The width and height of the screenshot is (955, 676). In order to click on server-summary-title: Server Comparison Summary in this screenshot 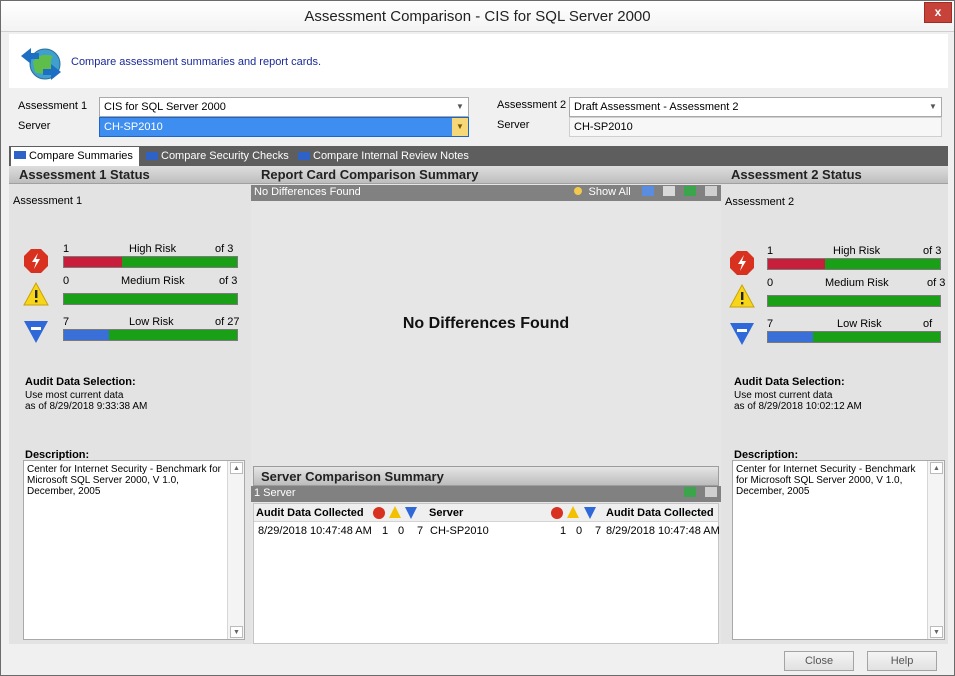, I will do `click(486, 476)`.